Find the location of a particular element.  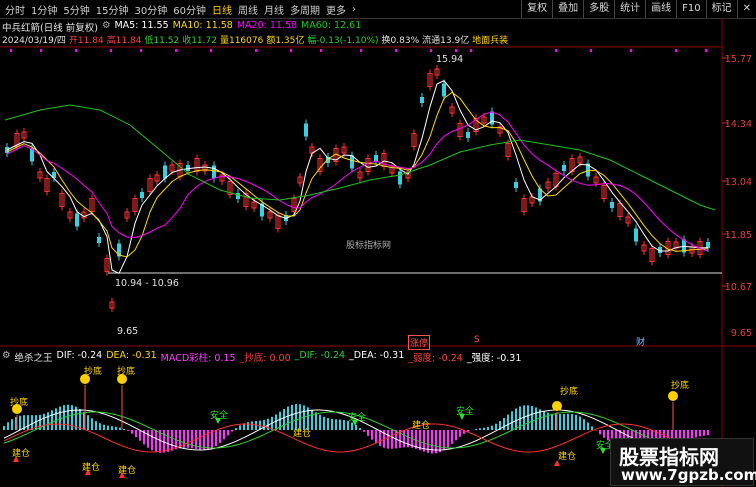

dea2-value: _DEA: -0.31 is located at coordinates (377, 355).